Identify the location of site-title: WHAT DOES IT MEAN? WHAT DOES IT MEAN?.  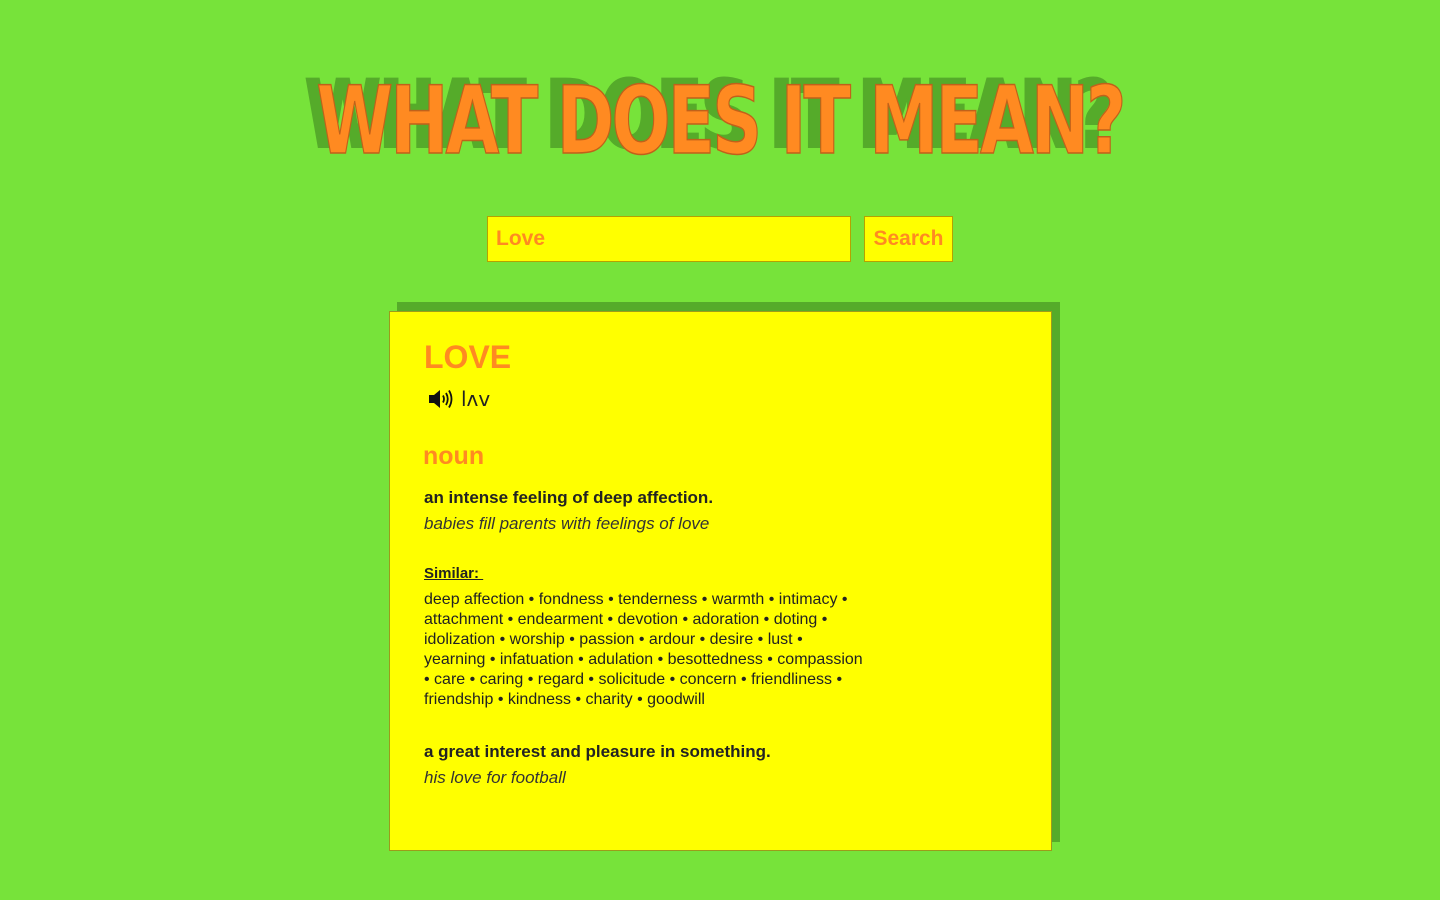
(720, 117).